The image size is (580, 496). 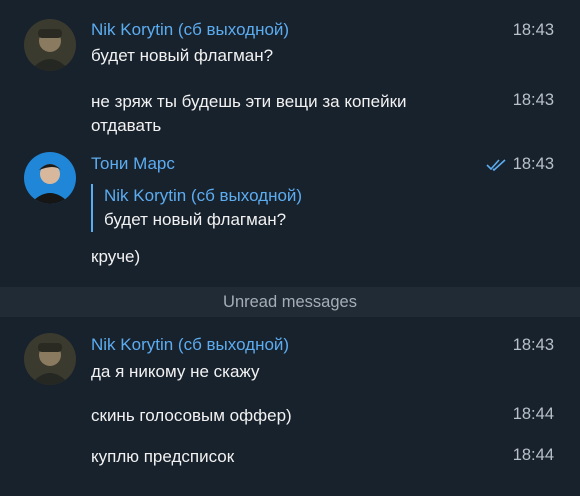 I want to click on unread-divider: Unread messages, so click(x=290, y=302).